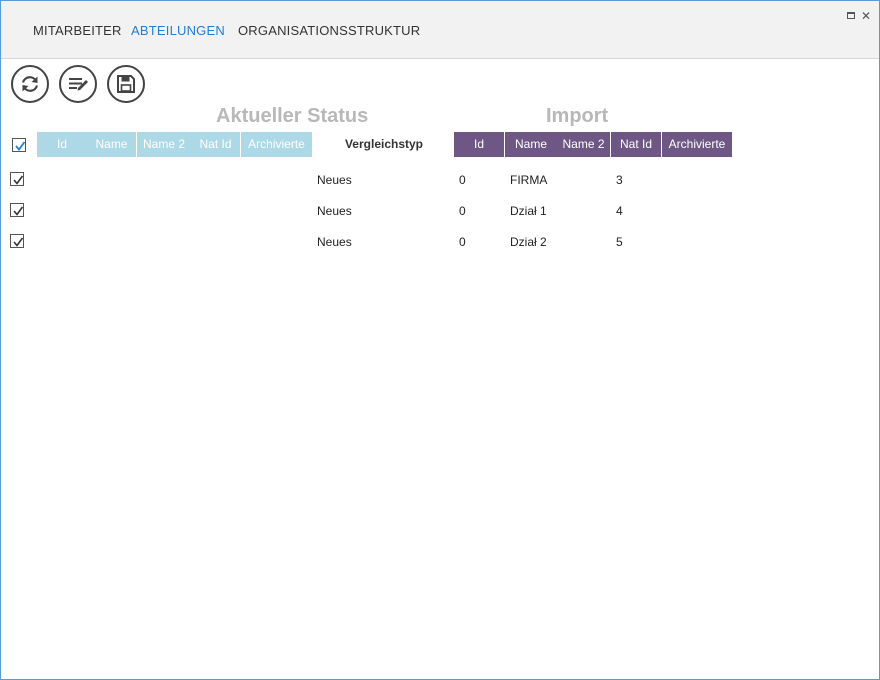 The width and height of the screenshot is (880, 680). I want to click on select-all-checkbox, so click(19, 145).